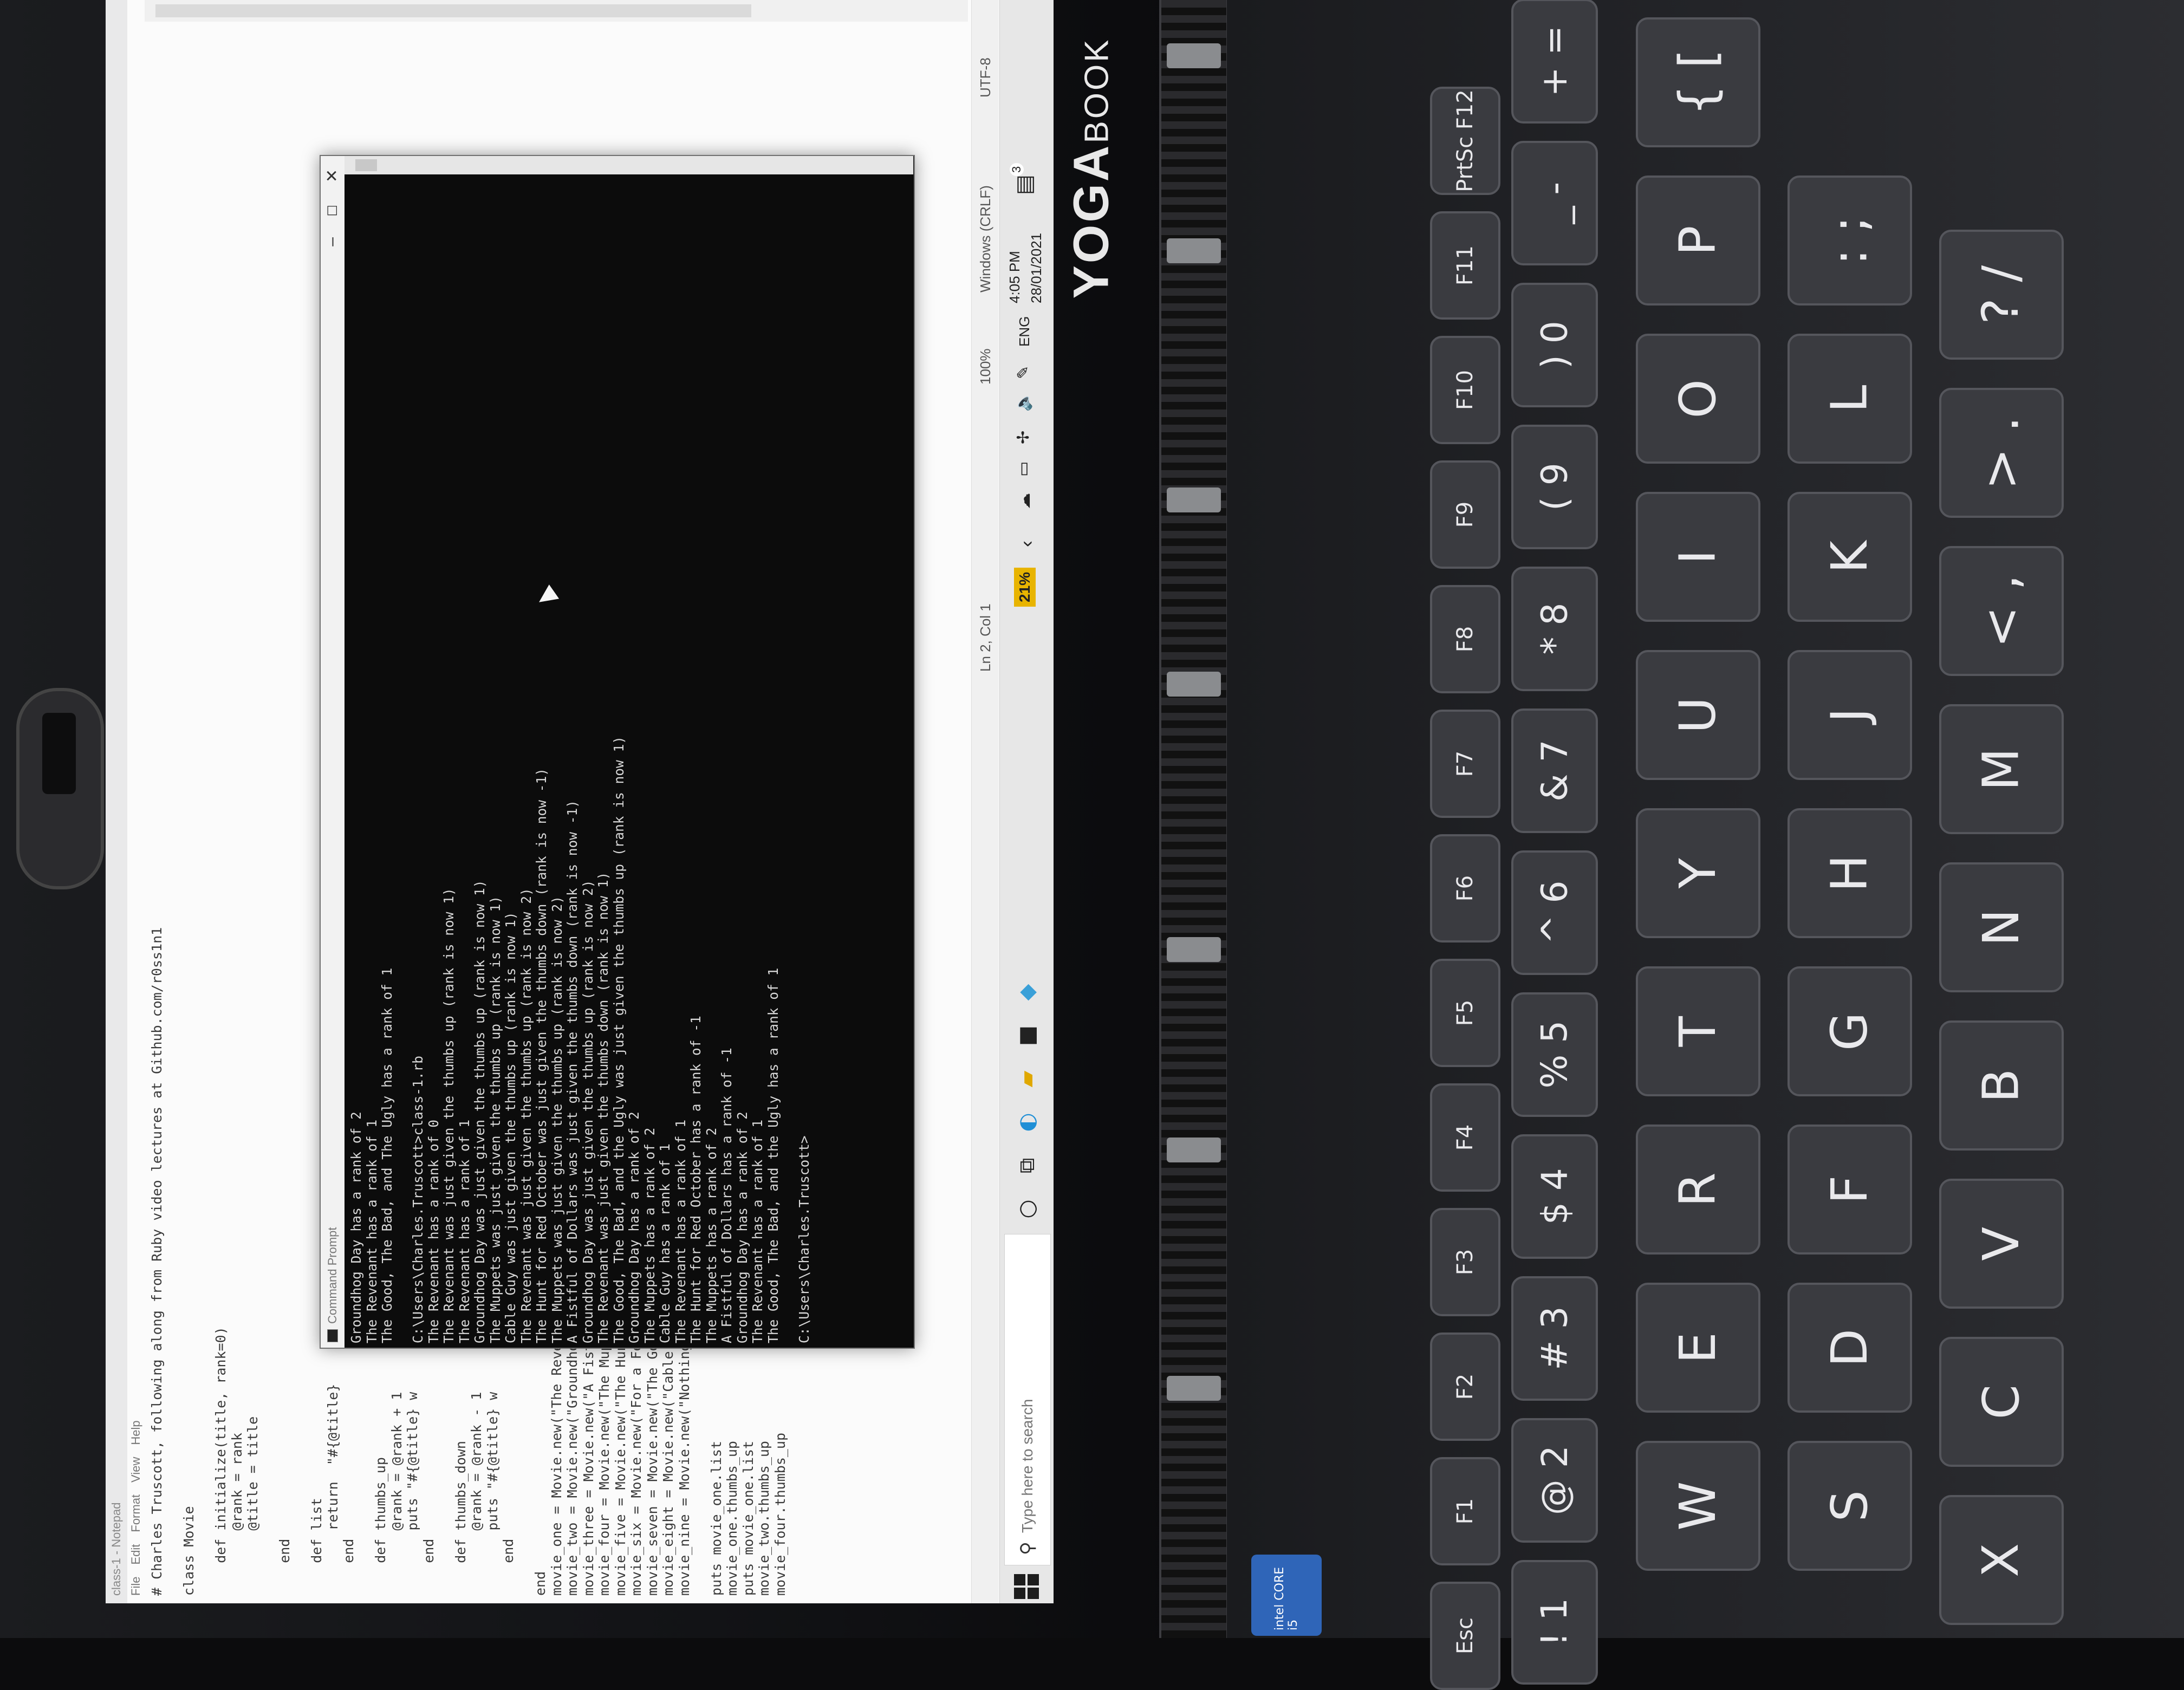 The width and height of the screenshot is (2184, 1690). I want to click on key-home-row: S, so click(1849, 1506).